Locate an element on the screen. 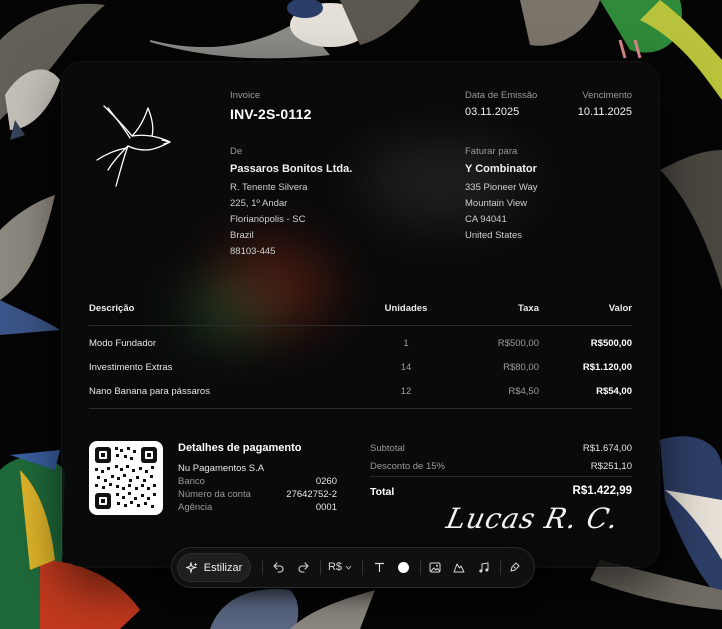 The height and width of the screenshot is (629, 722). row-units: 14 is located at coordinates (406, 367).